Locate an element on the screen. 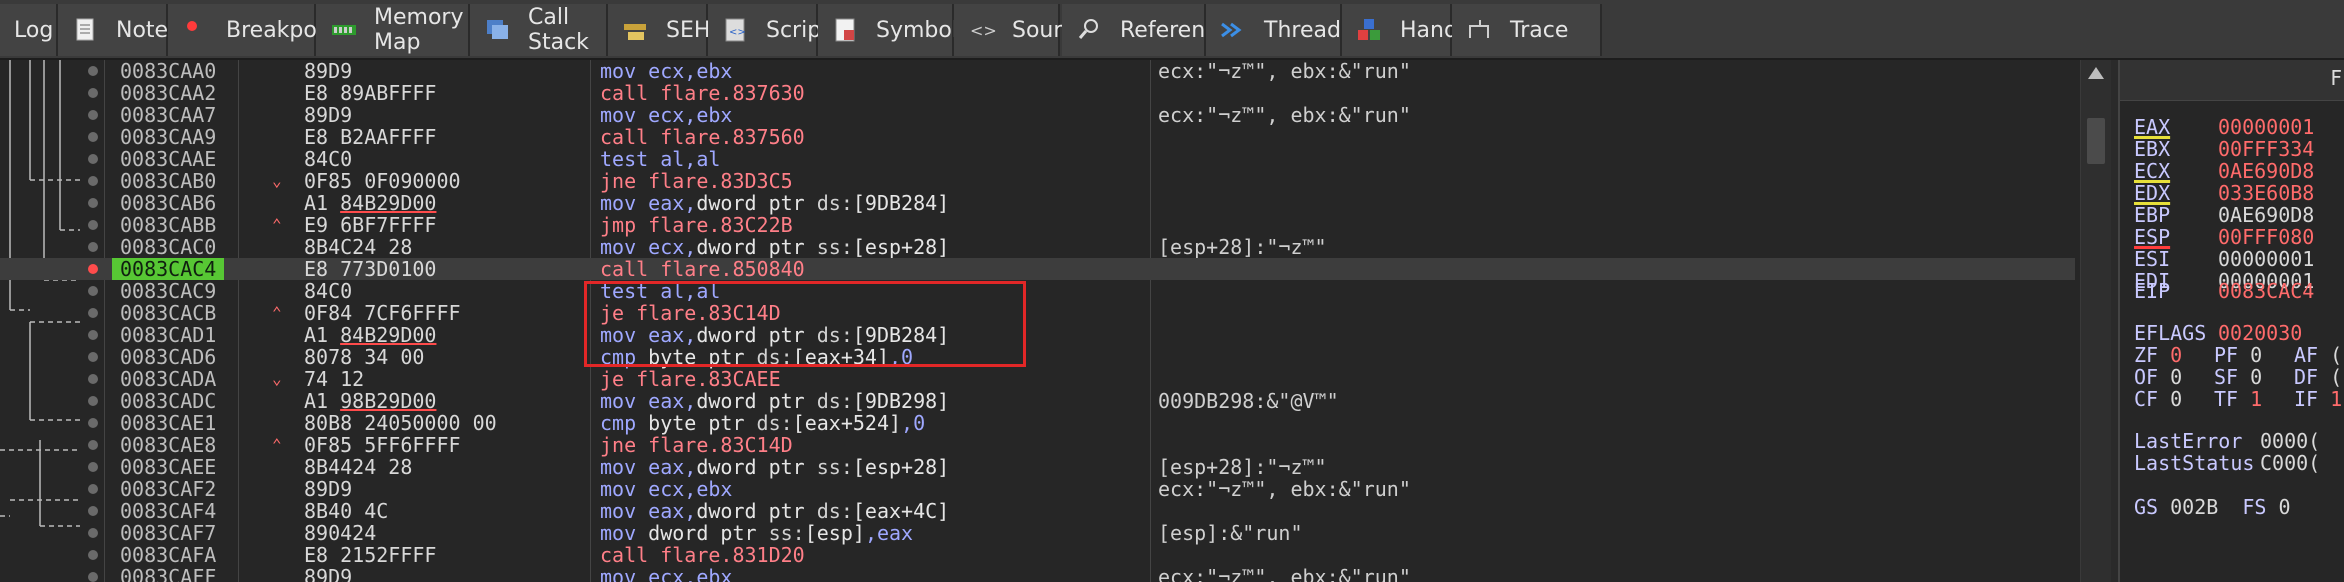  flag-af: AF ( is located at coordinates (2318, 355).